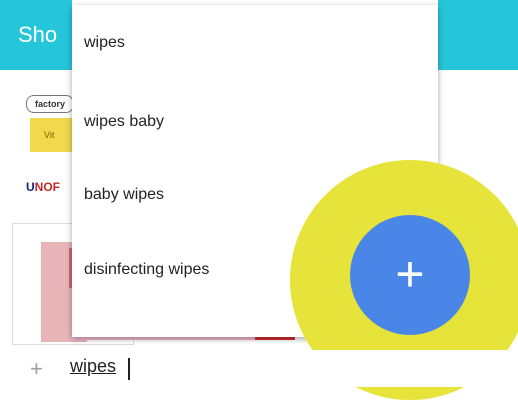  Describe the element at coordinates (254, 43) in the screenshot. I see `suggestion-item: wipes` at that location.